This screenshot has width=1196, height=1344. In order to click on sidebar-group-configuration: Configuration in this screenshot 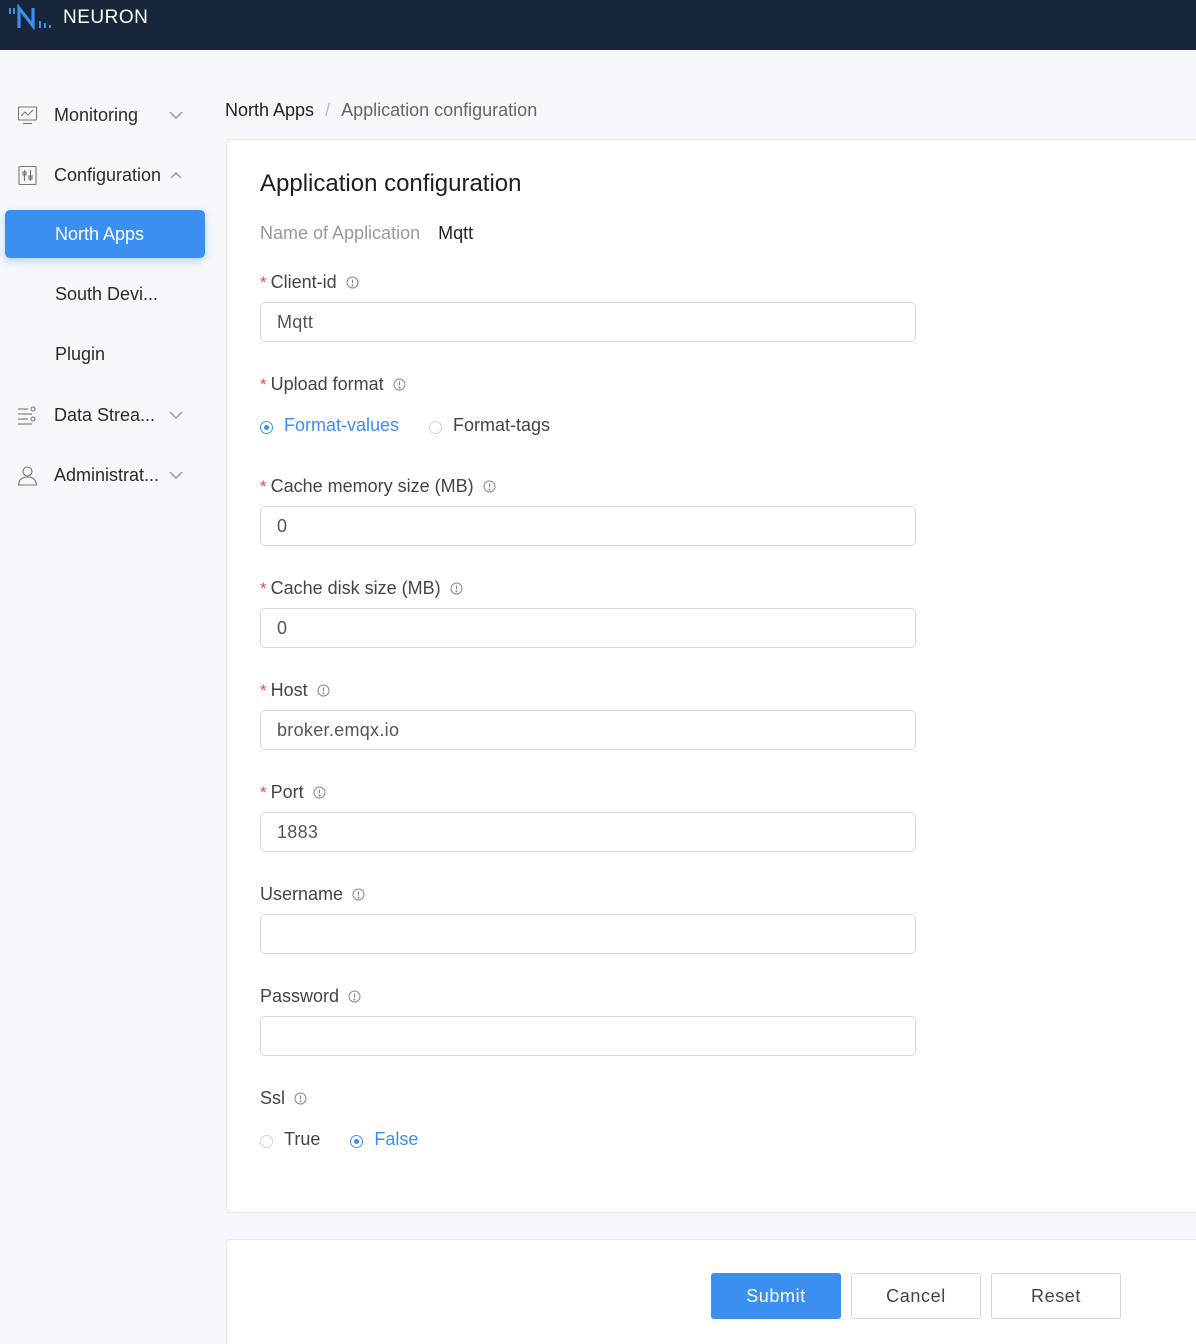, I will do `click(105, 175)`.